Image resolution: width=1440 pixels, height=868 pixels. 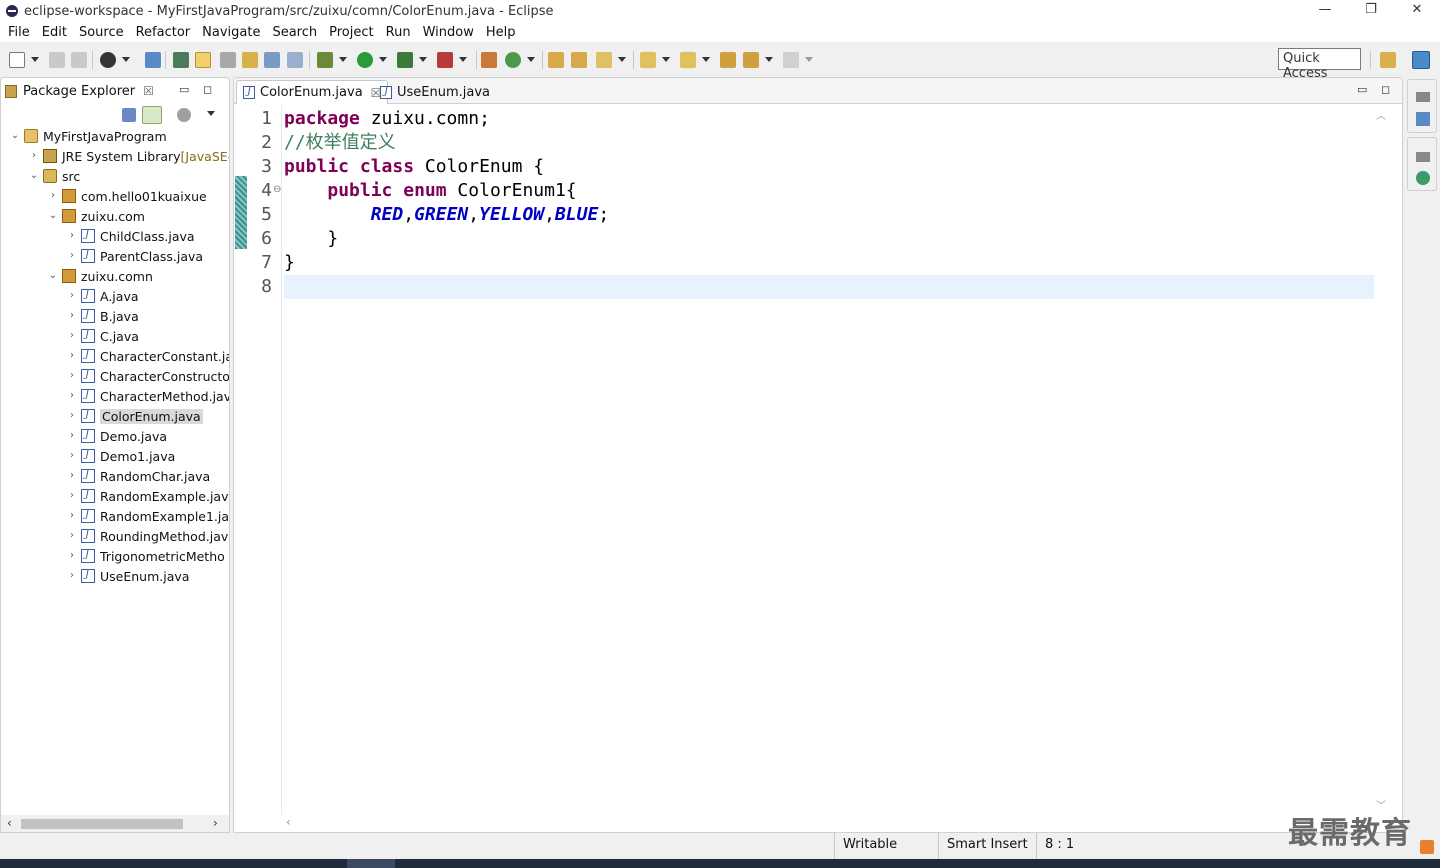 What do you see at coordinates (135, 416) in the screenshot?
I see `tree-item: › ColorEnum.java` at bounding box center [135, 416].